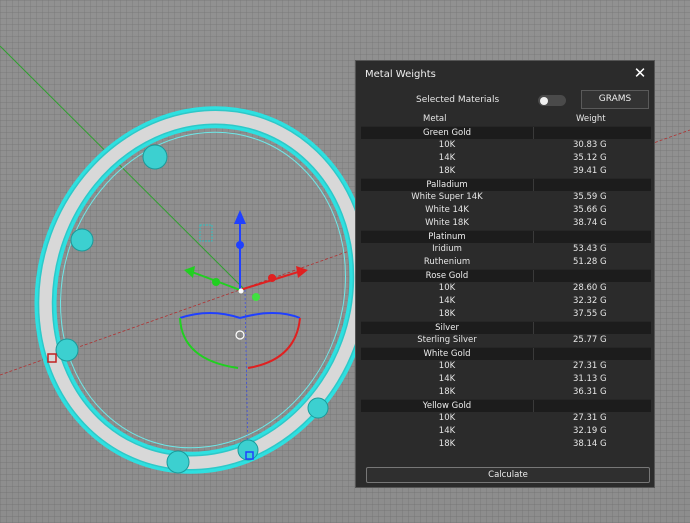  What do you see at coordinates (590, 171) in the screenshot?
I see `metal-weight: 39.41 G` at bounding box center [590, 171].